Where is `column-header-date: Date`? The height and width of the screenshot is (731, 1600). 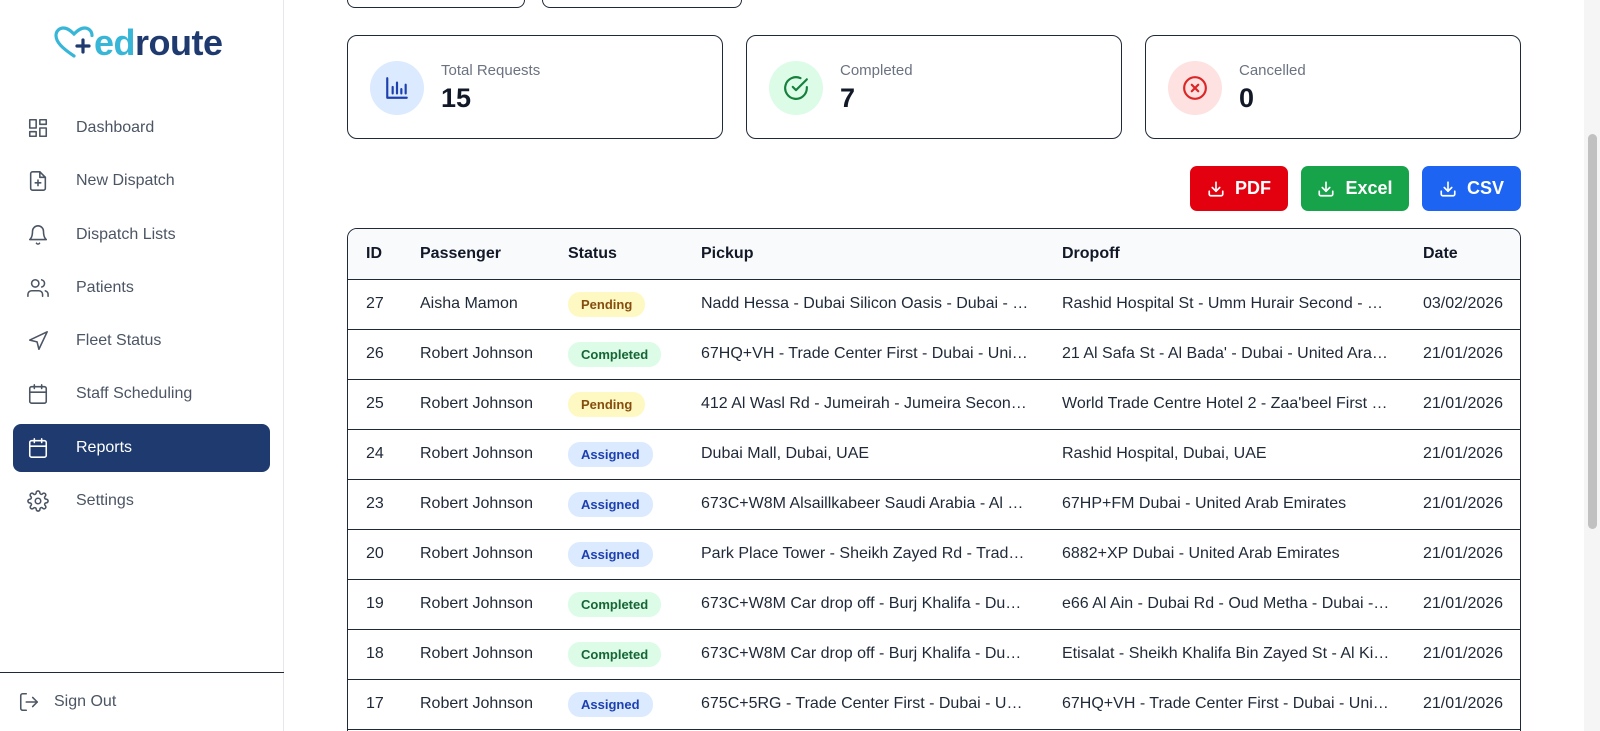 column-header-date: Date is located at coordinates (1462, 254).